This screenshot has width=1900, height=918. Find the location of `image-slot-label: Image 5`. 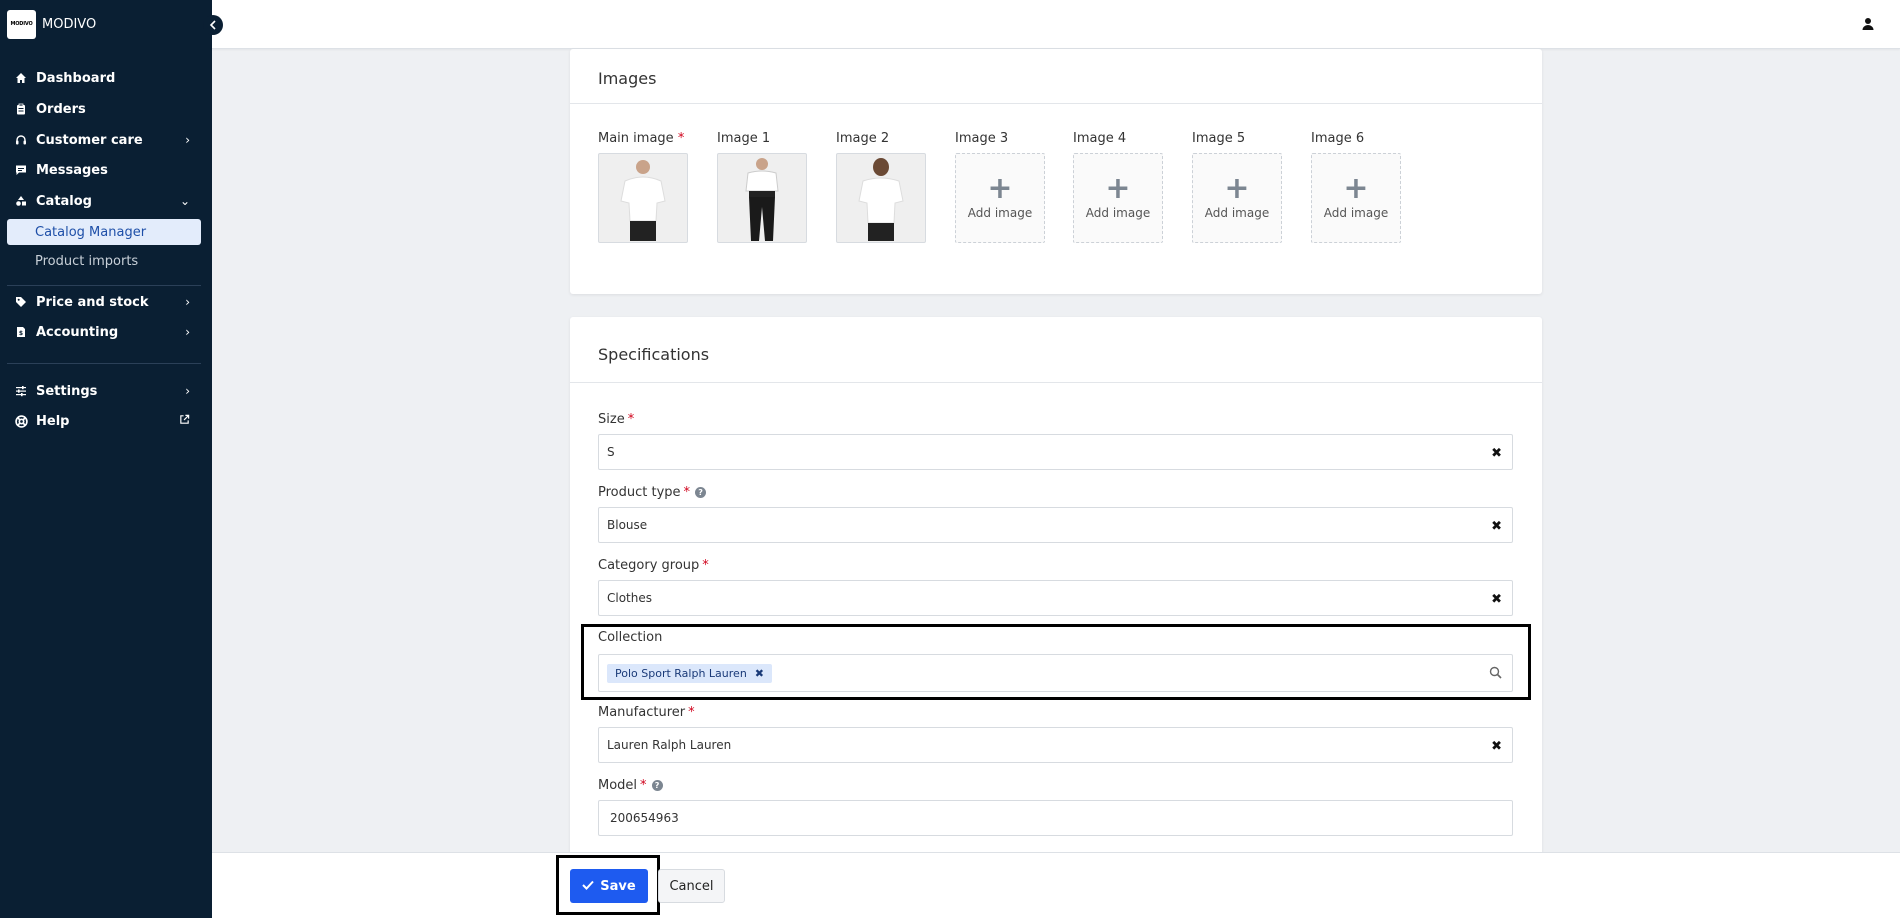

image-slot-label: Image 5 is located at coordinates (1219, 138).